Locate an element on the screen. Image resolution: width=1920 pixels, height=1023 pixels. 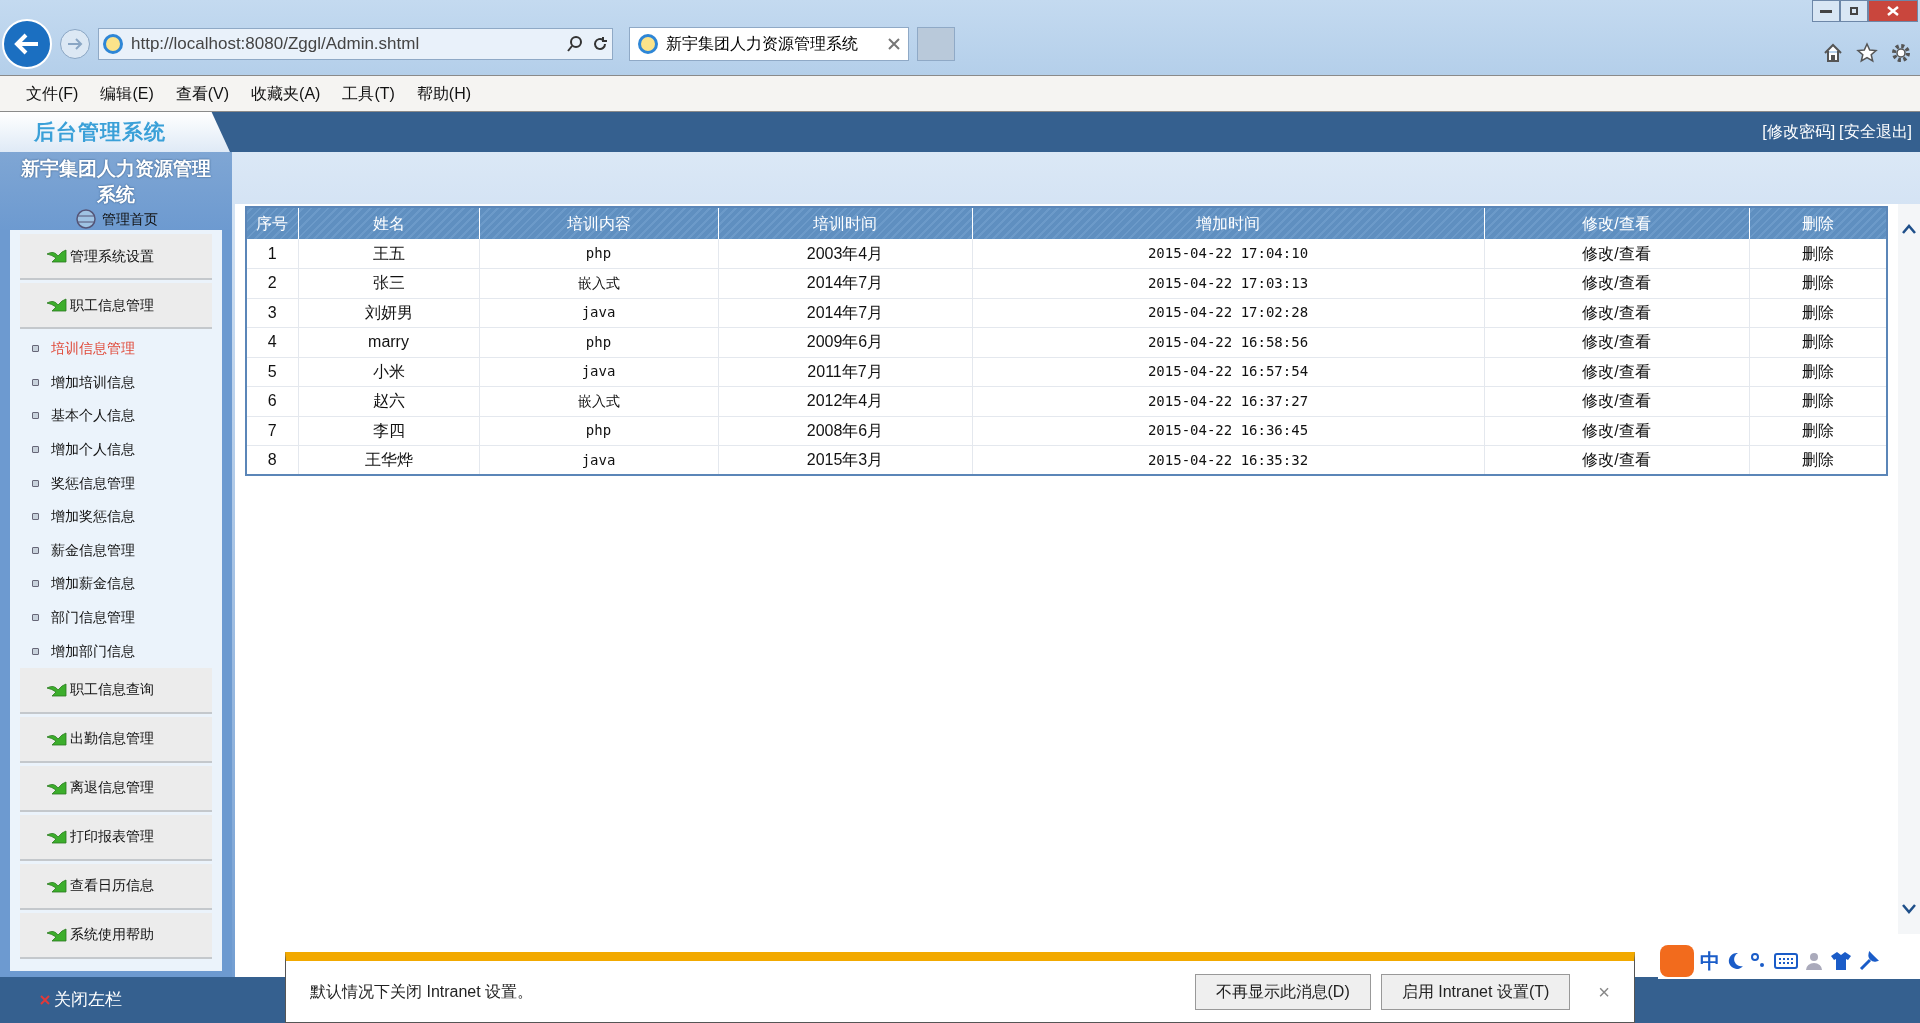
menu-section-button: 打印报表管理 is located at coordinates (116, 837).